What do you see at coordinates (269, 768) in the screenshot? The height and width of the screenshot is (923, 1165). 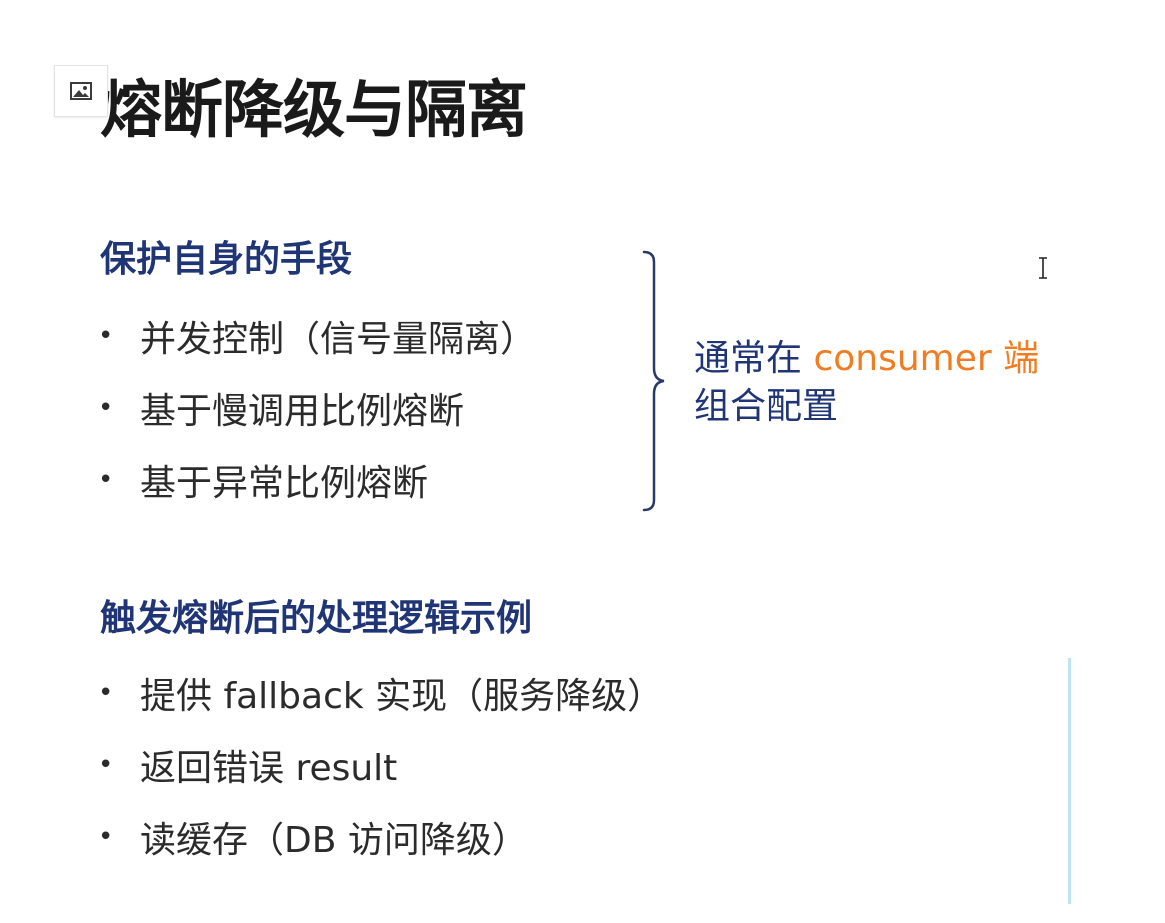 I see `list-item-text: 返回错误 result` at bounding box center [269, 768].